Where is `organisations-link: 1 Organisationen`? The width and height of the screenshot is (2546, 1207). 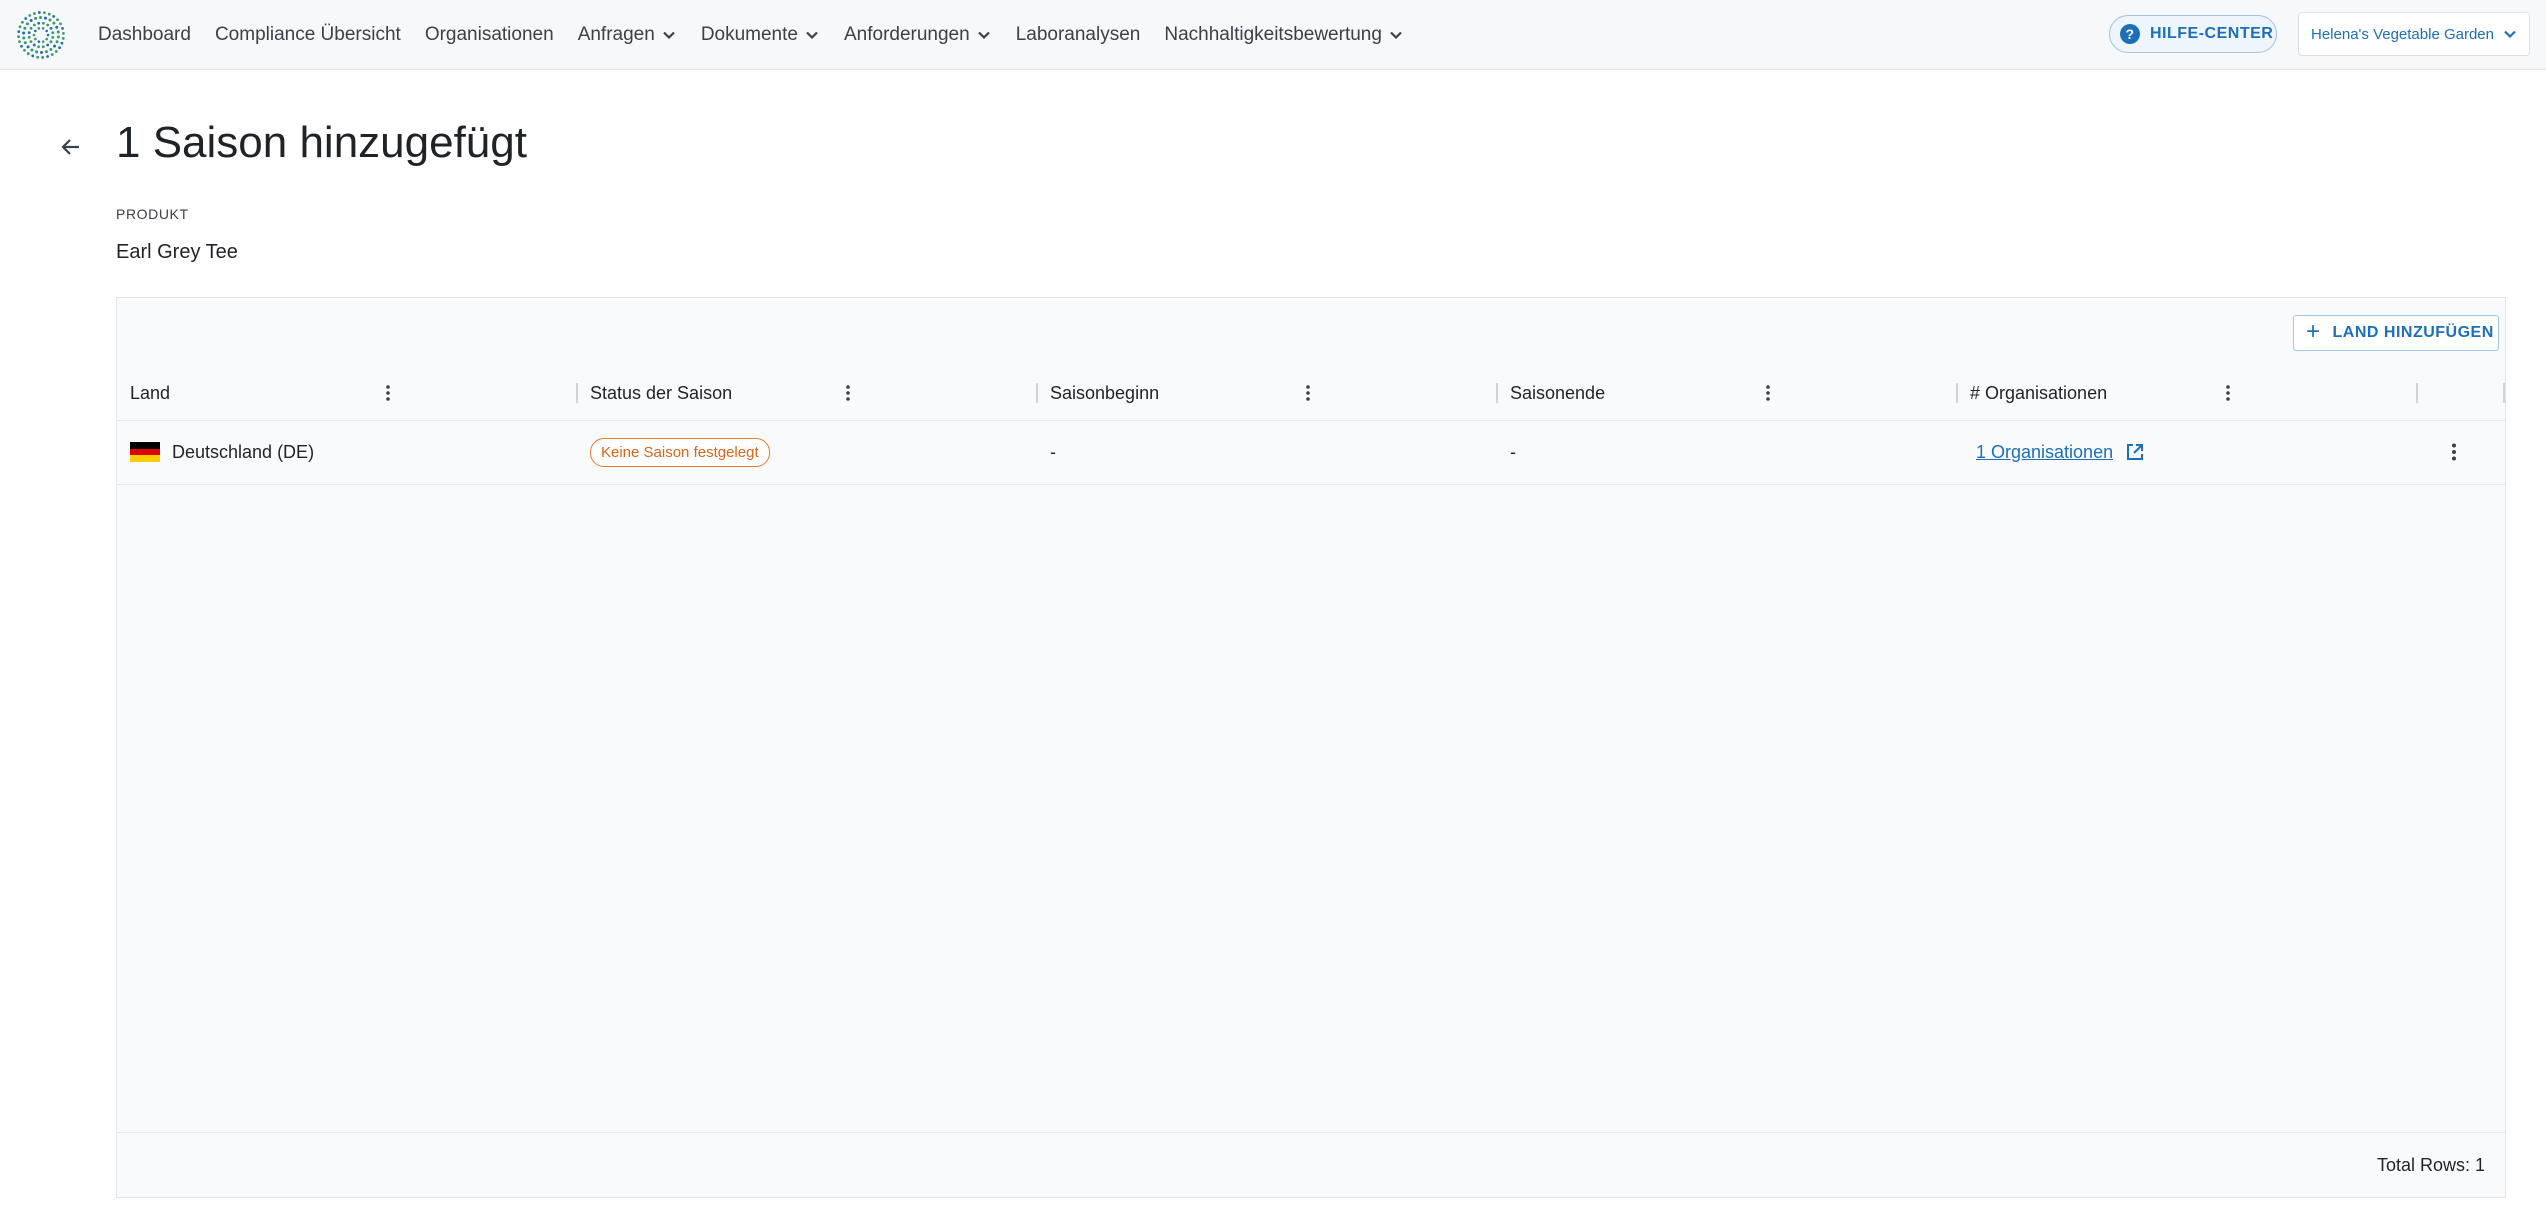 organisations-link: 1 Organisationen is located at coordinates (2044, 452).